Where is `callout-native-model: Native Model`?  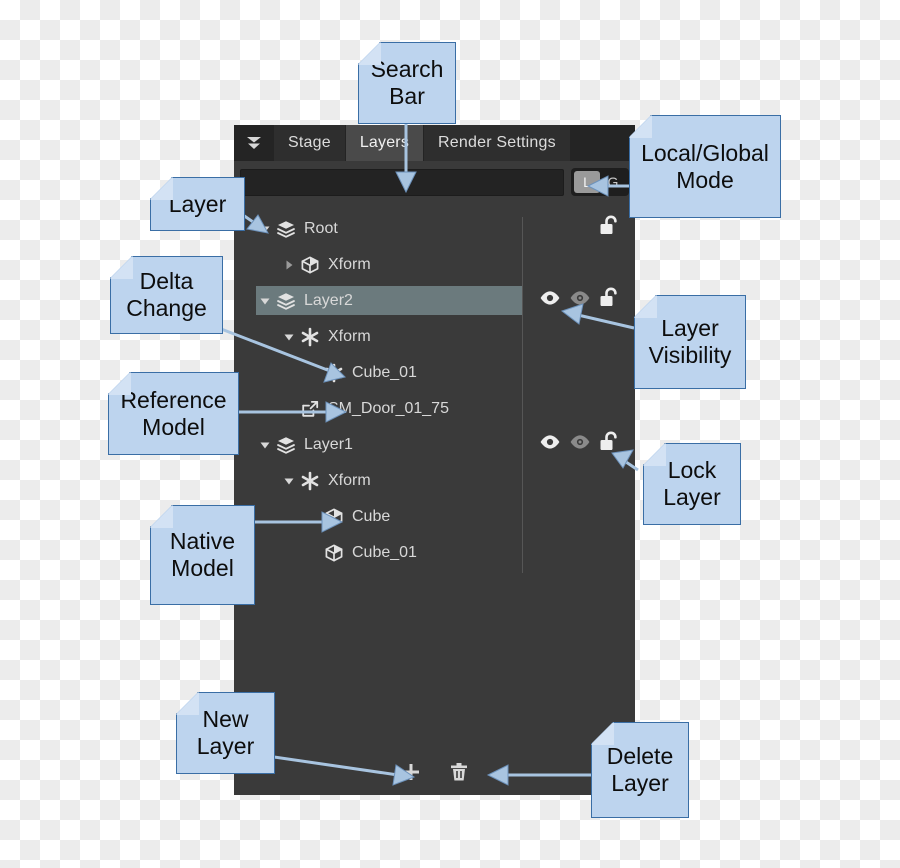 callout-native-model: Native Model is located at coordinates (202, 555).